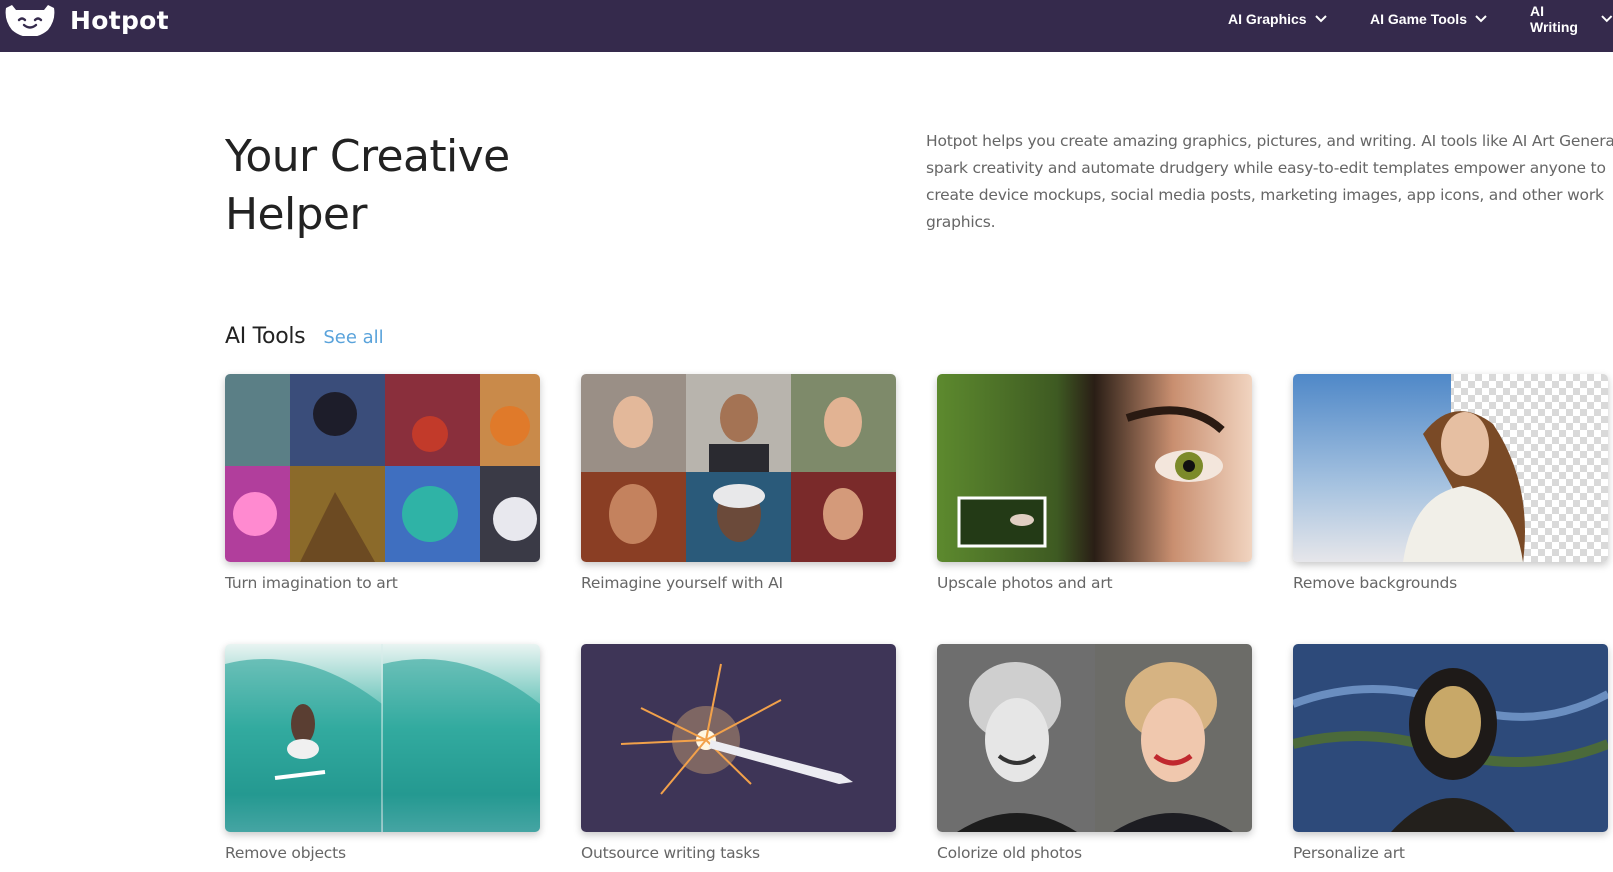 The height and width of the screenshot is (872, 1613). I want to click on tool-card-ai-selfies: Reimagine yourself with AI, so click(738, 483).